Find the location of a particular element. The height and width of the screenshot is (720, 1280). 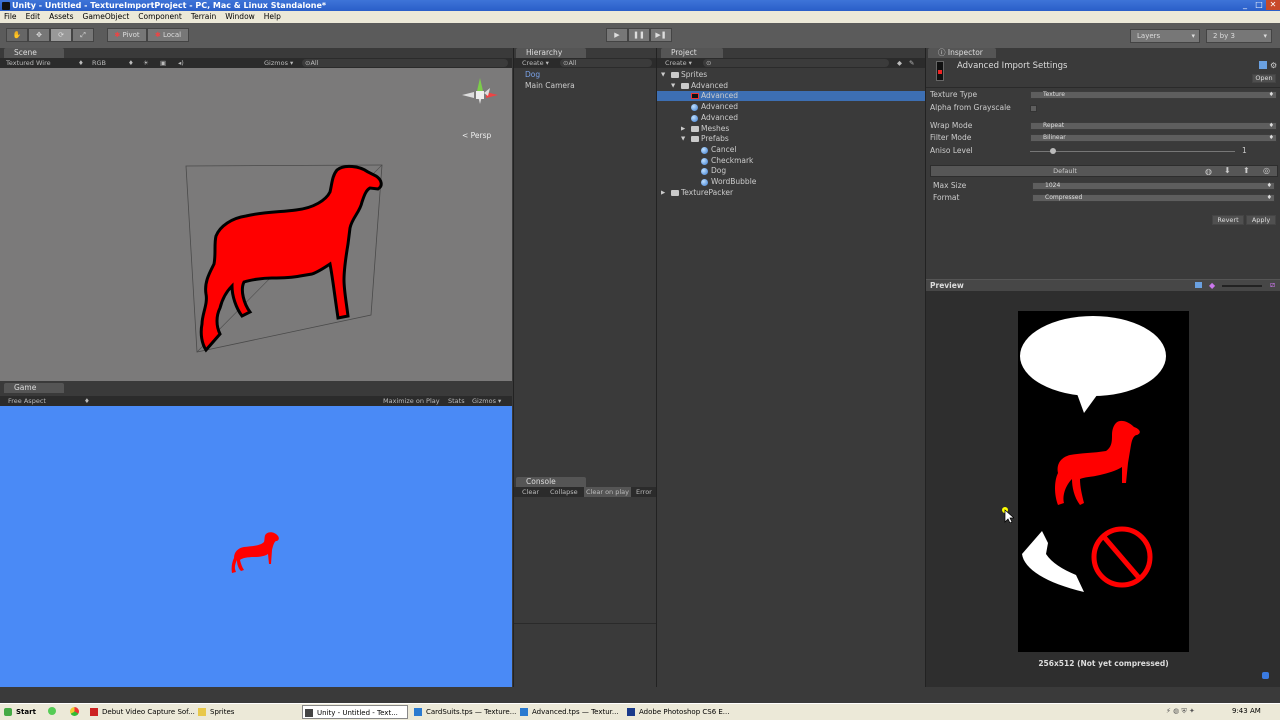

image-toggle-icon: ▣ is located at coordinates (163, 63).